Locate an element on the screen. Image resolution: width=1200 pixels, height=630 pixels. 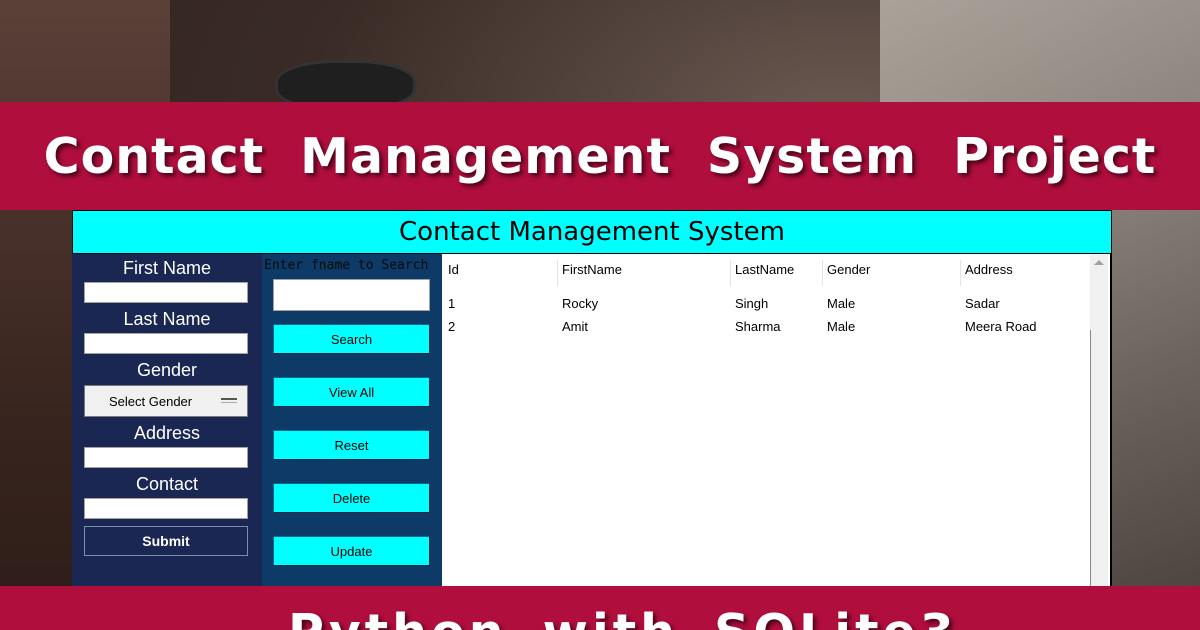
banner-title: Contact Management System Project is located at coordinates (600, 156).